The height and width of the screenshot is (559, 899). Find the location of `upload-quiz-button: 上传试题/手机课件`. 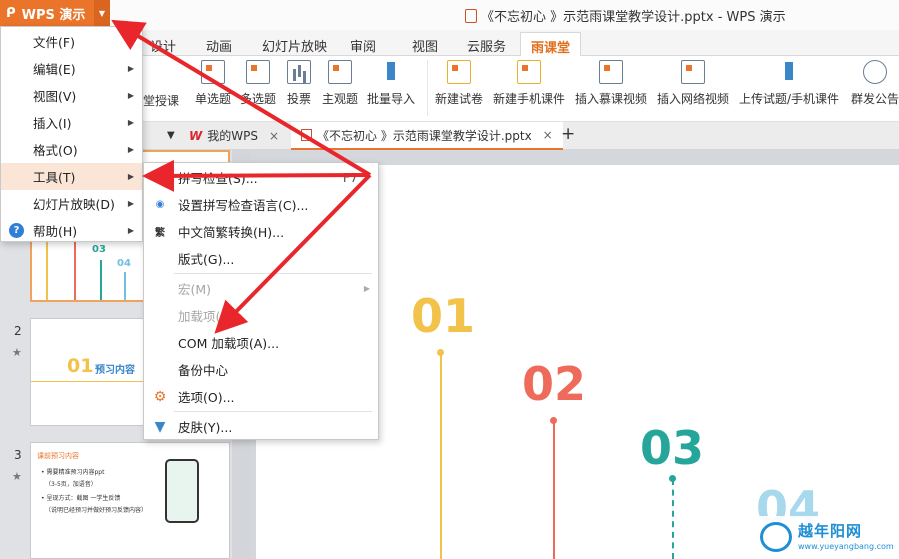

upload-quiz-button: 上传试题/手机课件 is located at coordinates (789, 83).